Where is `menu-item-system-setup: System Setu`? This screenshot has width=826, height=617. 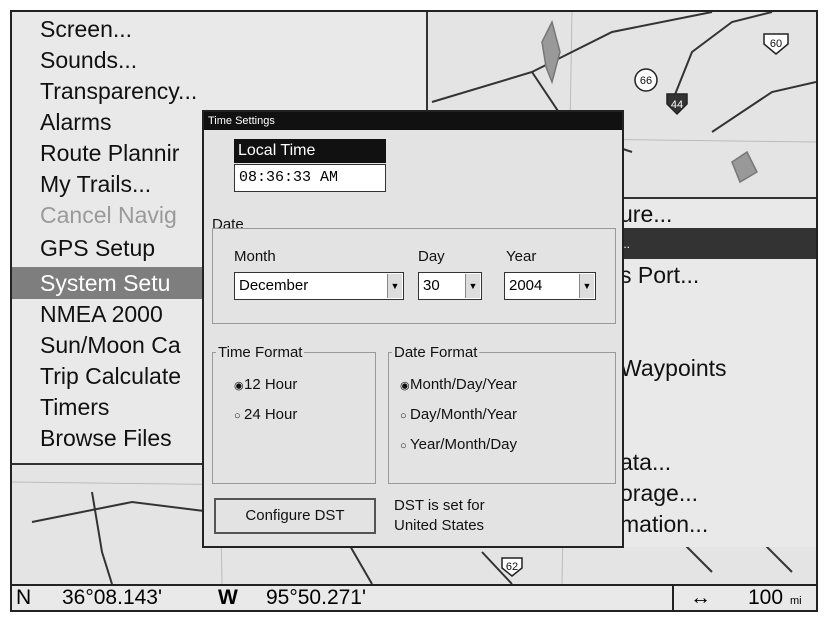 menu-item-system-setup: System Setu is located at coordinates (105, 283).